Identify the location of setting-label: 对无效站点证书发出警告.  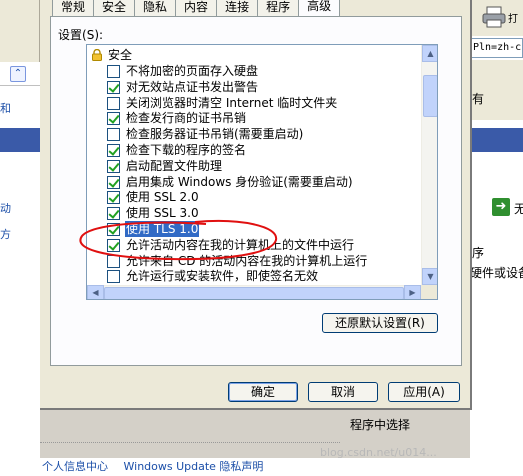
(192, 86).